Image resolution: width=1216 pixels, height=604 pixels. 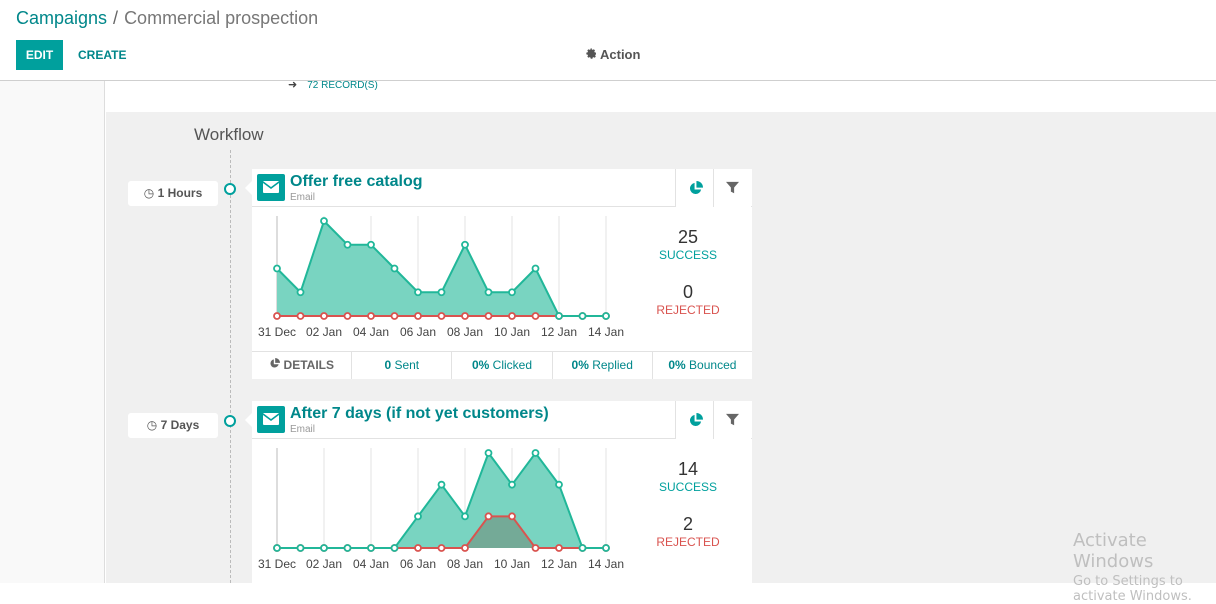 I want to click on action-dropdown: Action, so click(x=613, y=54).